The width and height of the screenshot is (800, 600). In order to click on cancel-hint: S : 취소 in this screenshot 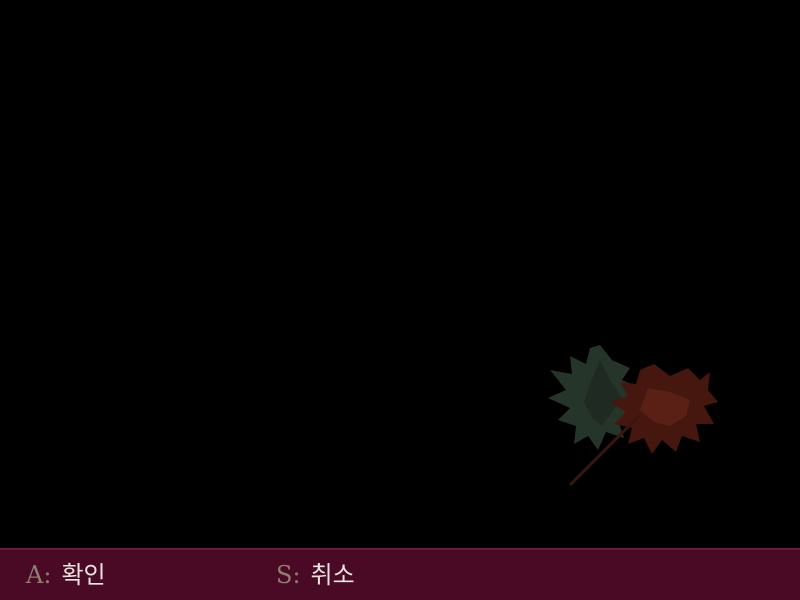, I will do `click(315, 575)`.